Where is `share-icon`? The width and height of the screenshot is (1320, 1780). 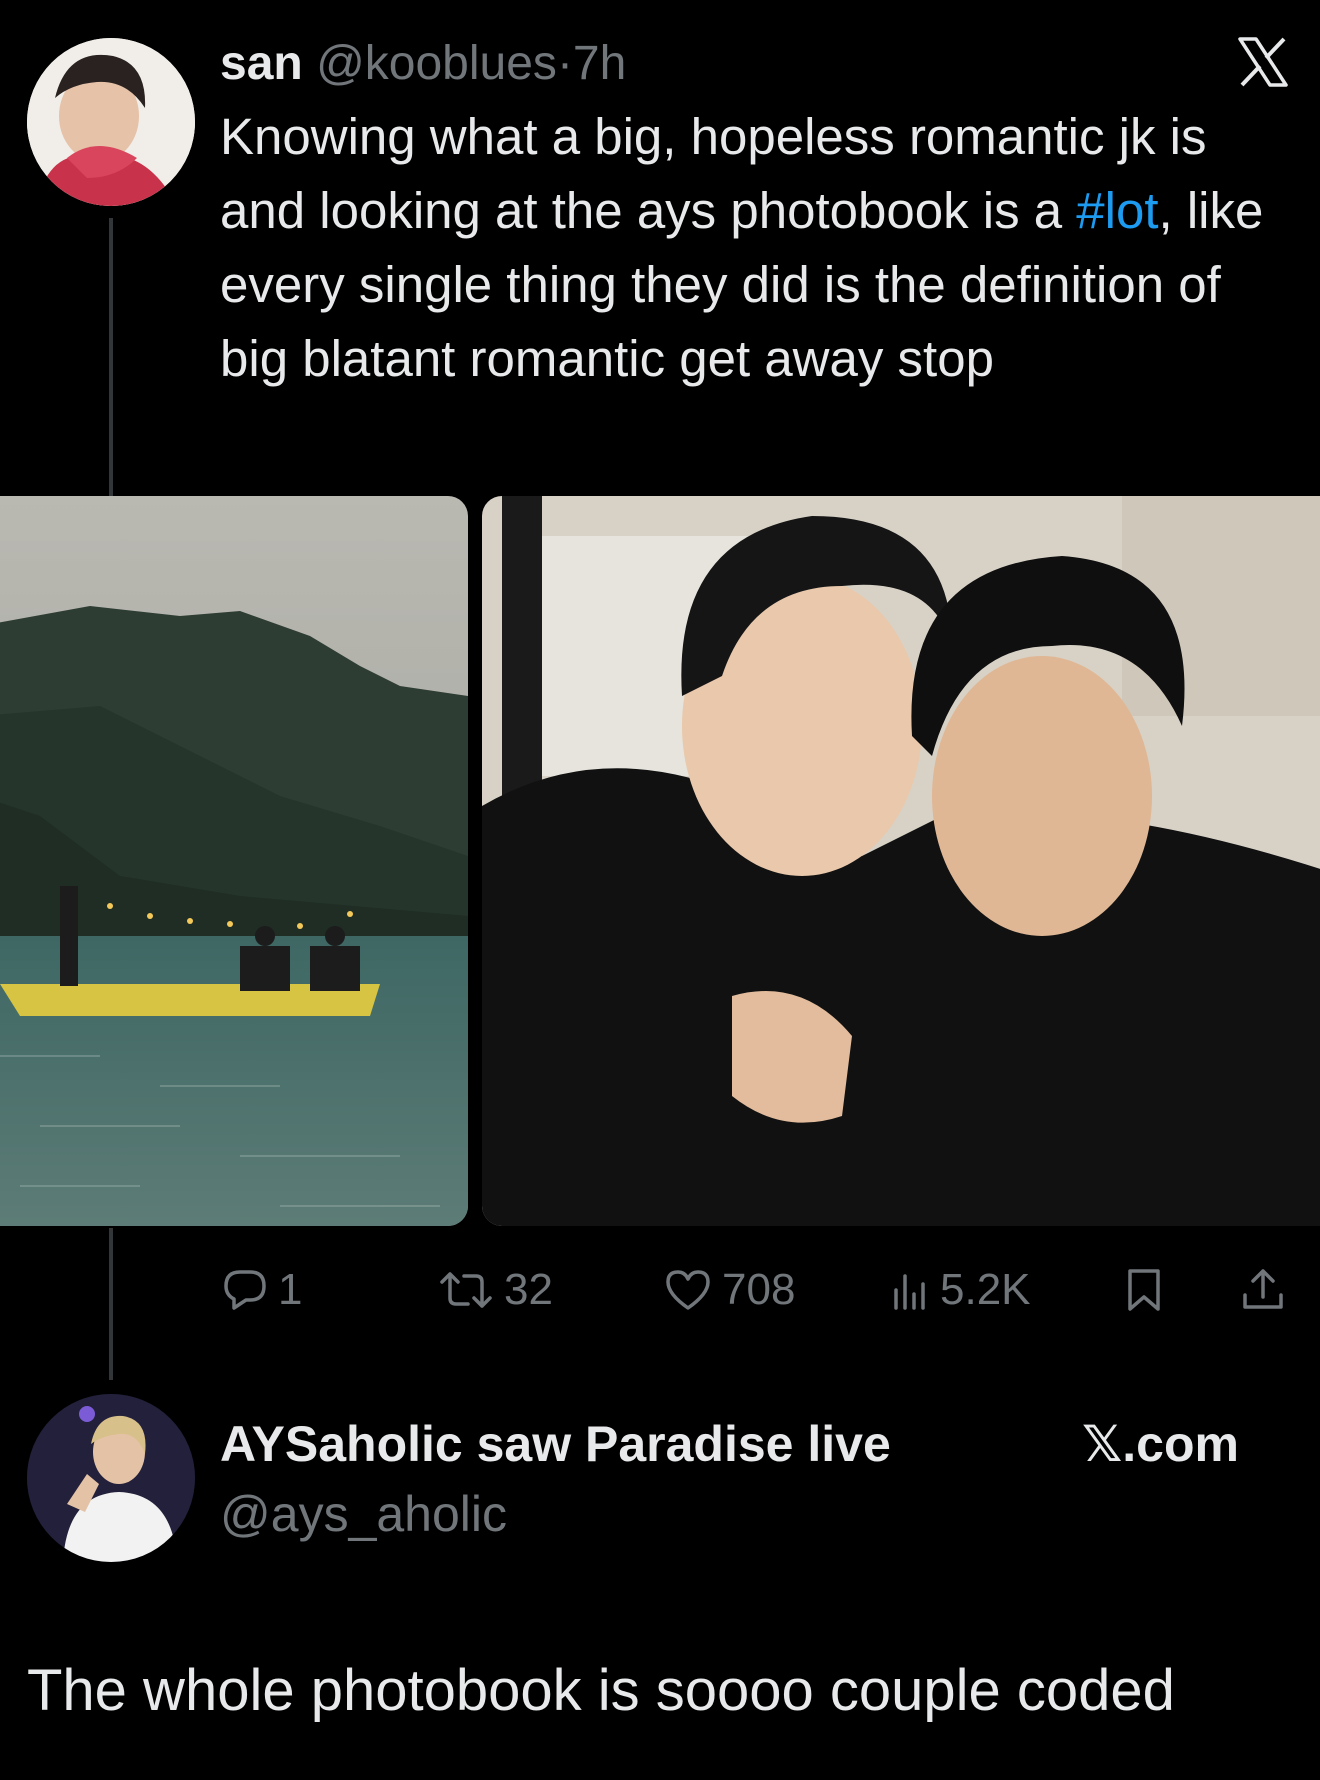
share-icon is located at coordinates (1263, 1289).